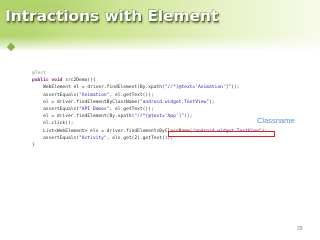 The height and width of the screenshot is (240, 320). Describe the element at coordinates (212, 102) in the screenshot. I see `code-token: );` at that location.